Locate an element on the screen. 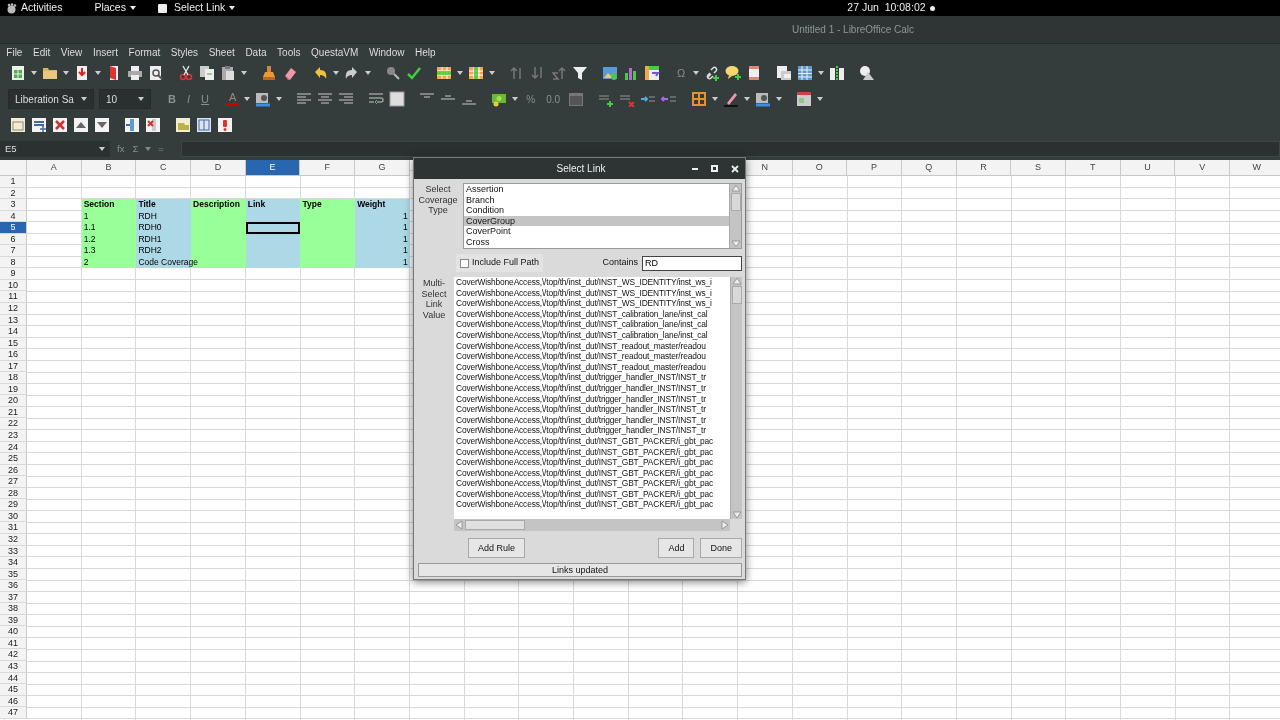 This screenshot has height=720, width=1280. eraser-icon is located at coordinates (290, 73).